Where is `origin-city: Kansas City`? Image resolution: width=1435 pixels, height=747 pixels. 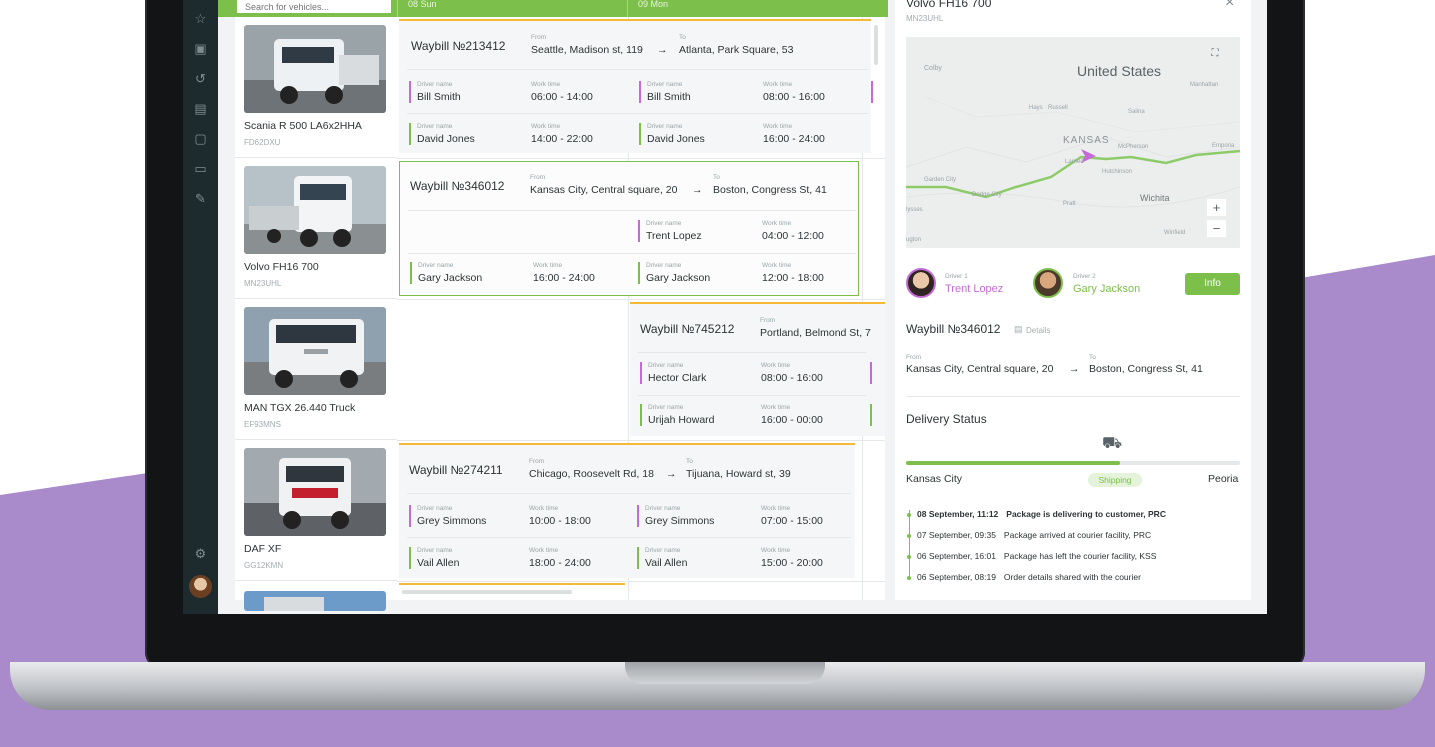
origin-city: Kansas City is located at coordinates (934, 479).